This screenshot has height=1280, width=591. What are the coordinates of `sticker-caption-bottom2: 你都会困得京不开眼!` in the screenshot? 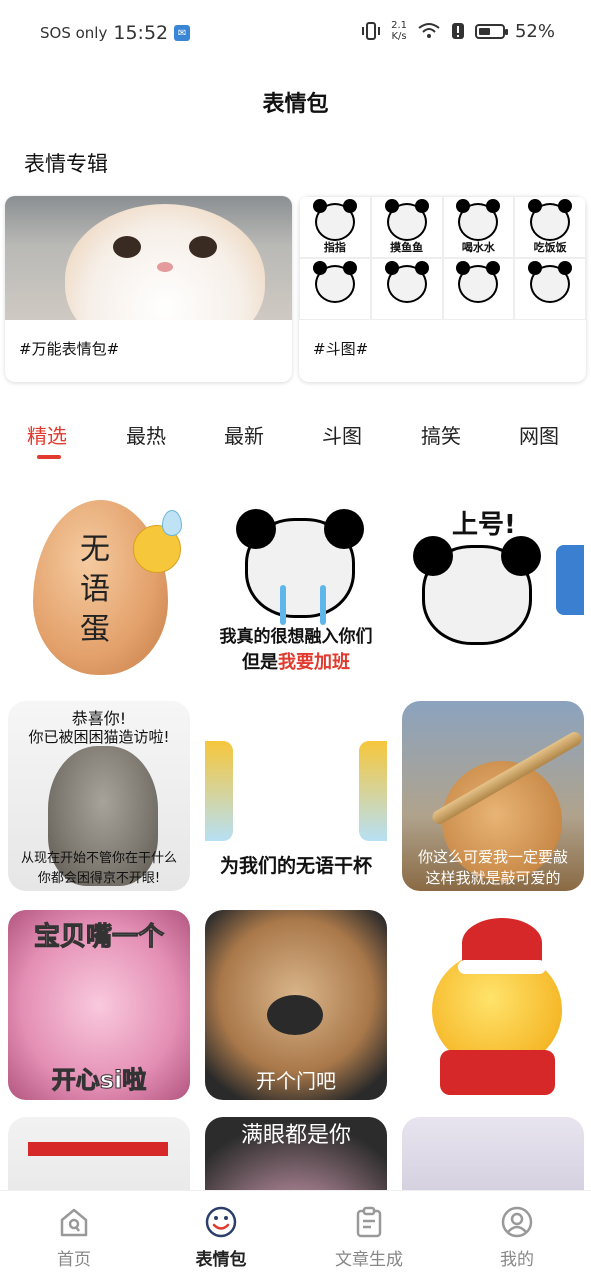 It's located at (99, 878).